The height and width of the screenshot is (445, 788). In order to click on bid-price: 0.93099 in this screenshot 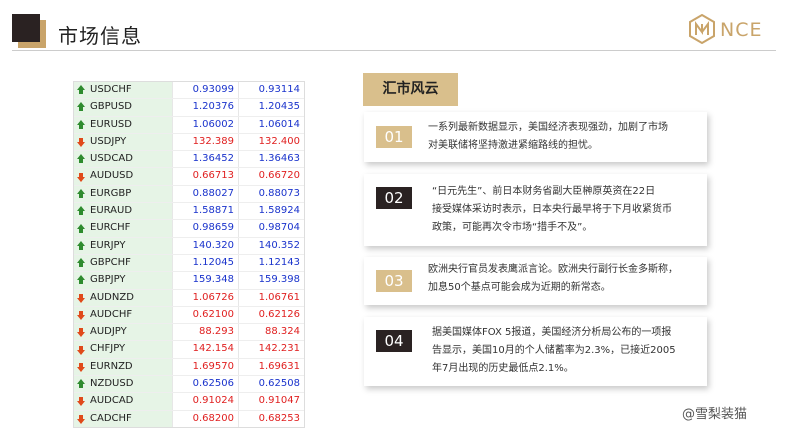, I will do `click(205, 90)`.